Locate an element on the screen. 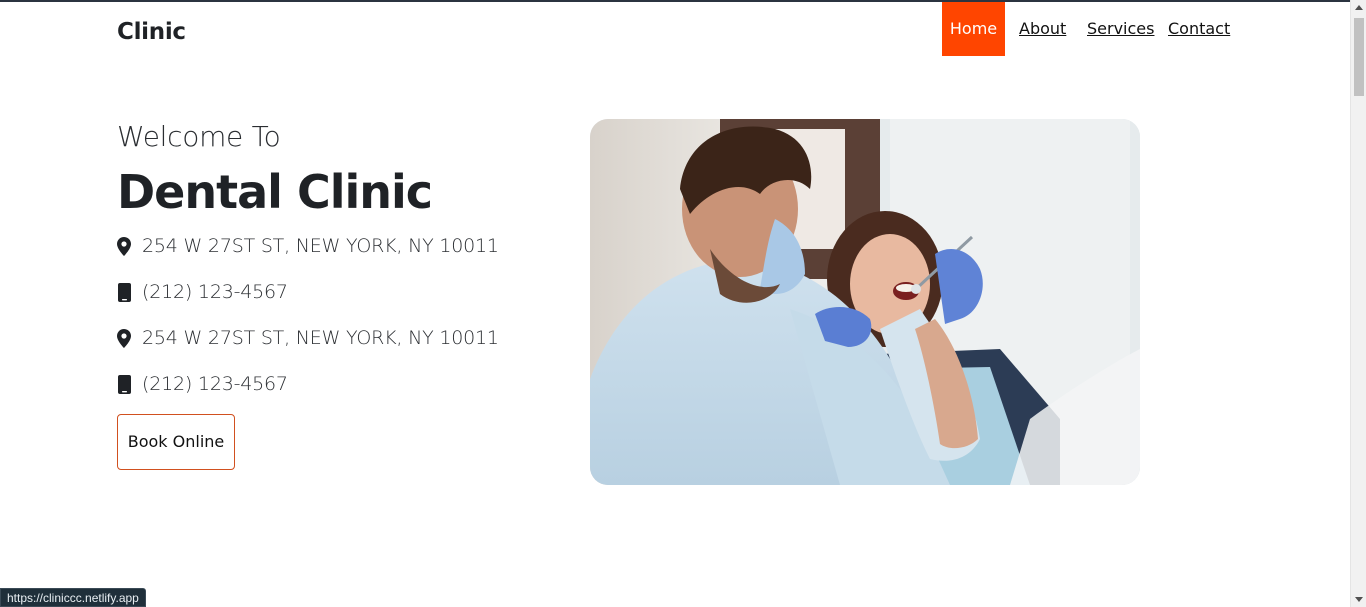 Image resolution: width=1366 pixels, height=607 pixels. hero-title: Dental Clinic is located at coordinates (275, 192).